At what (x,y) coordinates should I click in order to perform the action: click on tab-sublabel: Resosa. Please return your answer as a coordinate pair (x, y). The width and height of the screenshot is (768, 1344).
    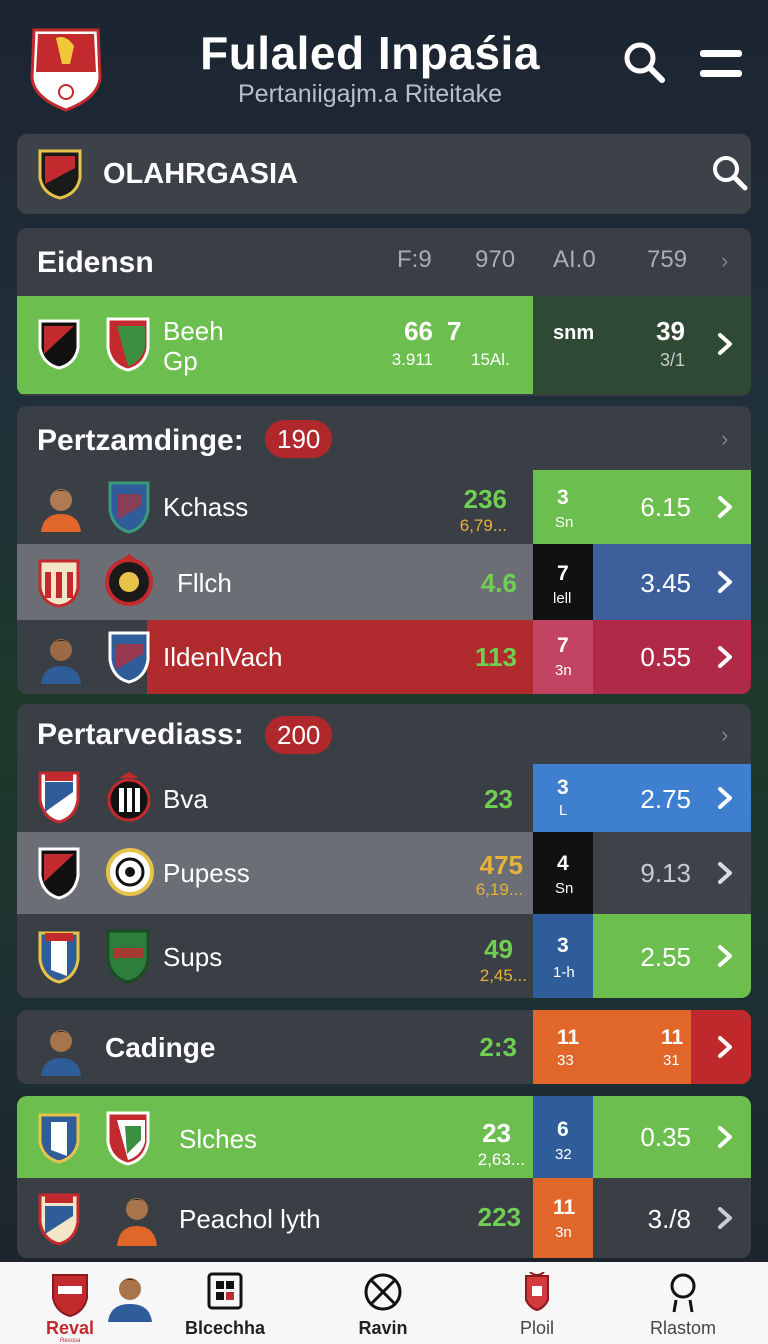
    Looking at the image, I should click on (70, 1341).